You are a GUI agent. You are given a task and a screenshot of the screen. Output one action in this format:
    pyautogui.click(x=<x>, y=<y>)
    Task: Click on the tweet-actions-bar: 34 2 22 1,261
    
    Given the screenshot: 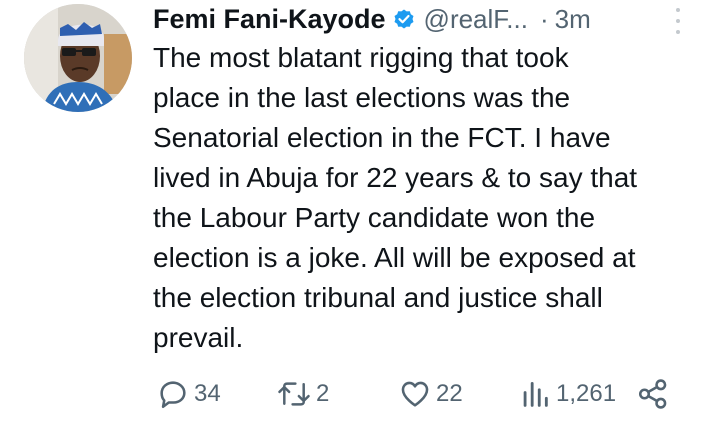 What is the action you would take?
    pyautogui.click(x=360, y=394)
    